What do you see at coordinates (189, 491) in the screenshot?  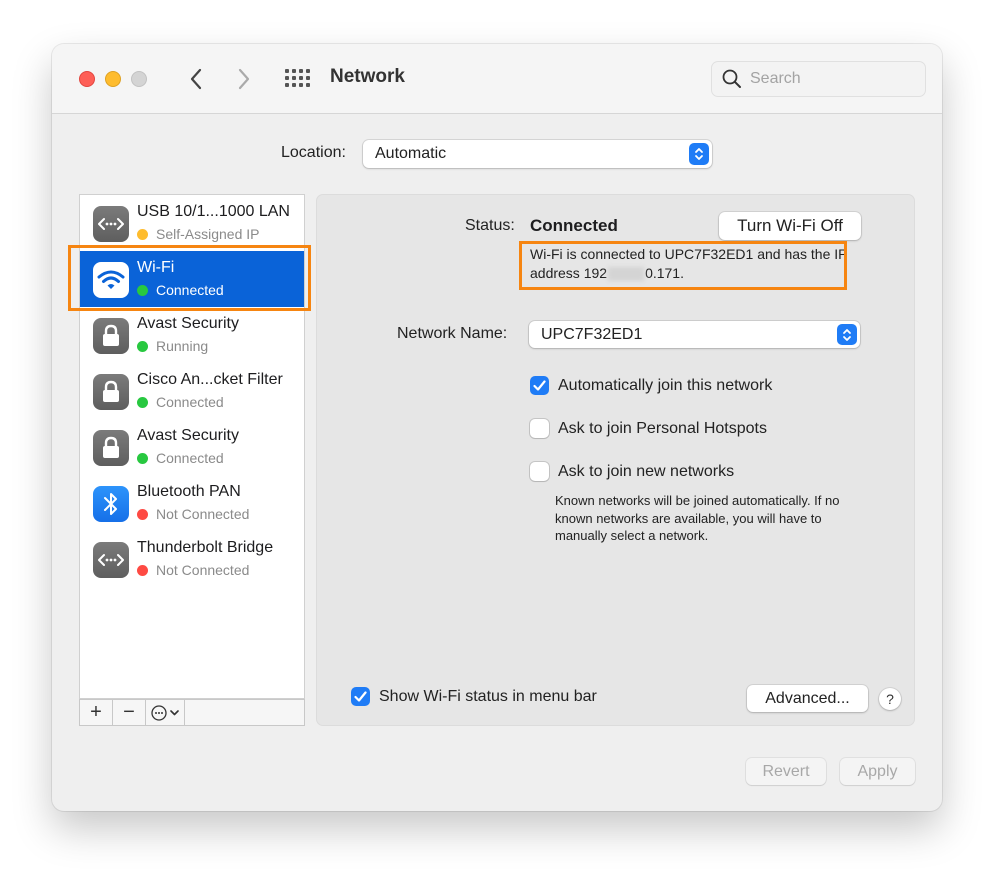 I see `service-name: Bluetooth PAN` at bounding box center [189, 491].